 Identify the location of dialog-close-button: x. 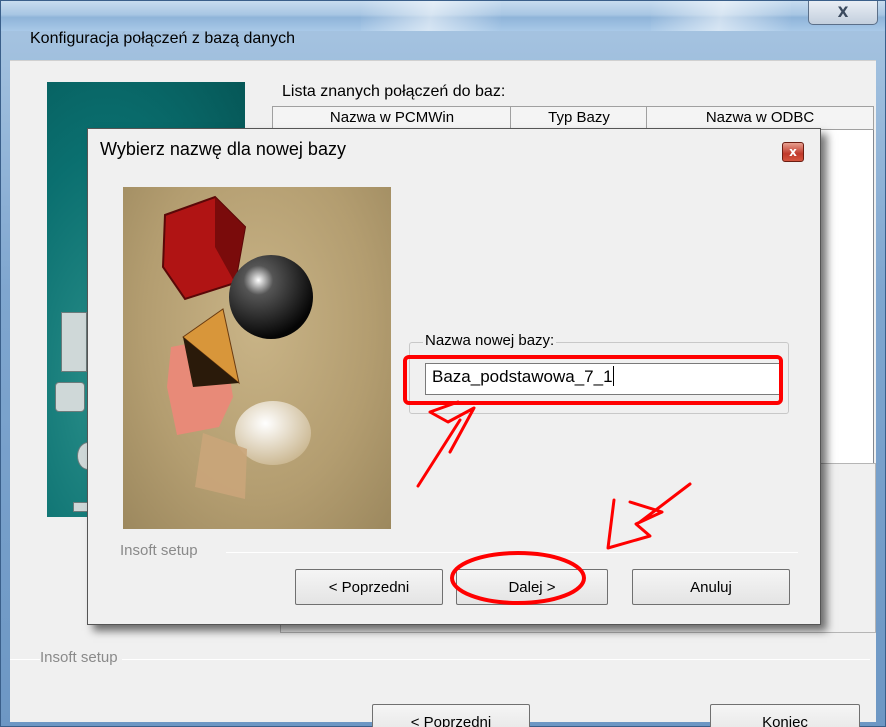
(793, 152).